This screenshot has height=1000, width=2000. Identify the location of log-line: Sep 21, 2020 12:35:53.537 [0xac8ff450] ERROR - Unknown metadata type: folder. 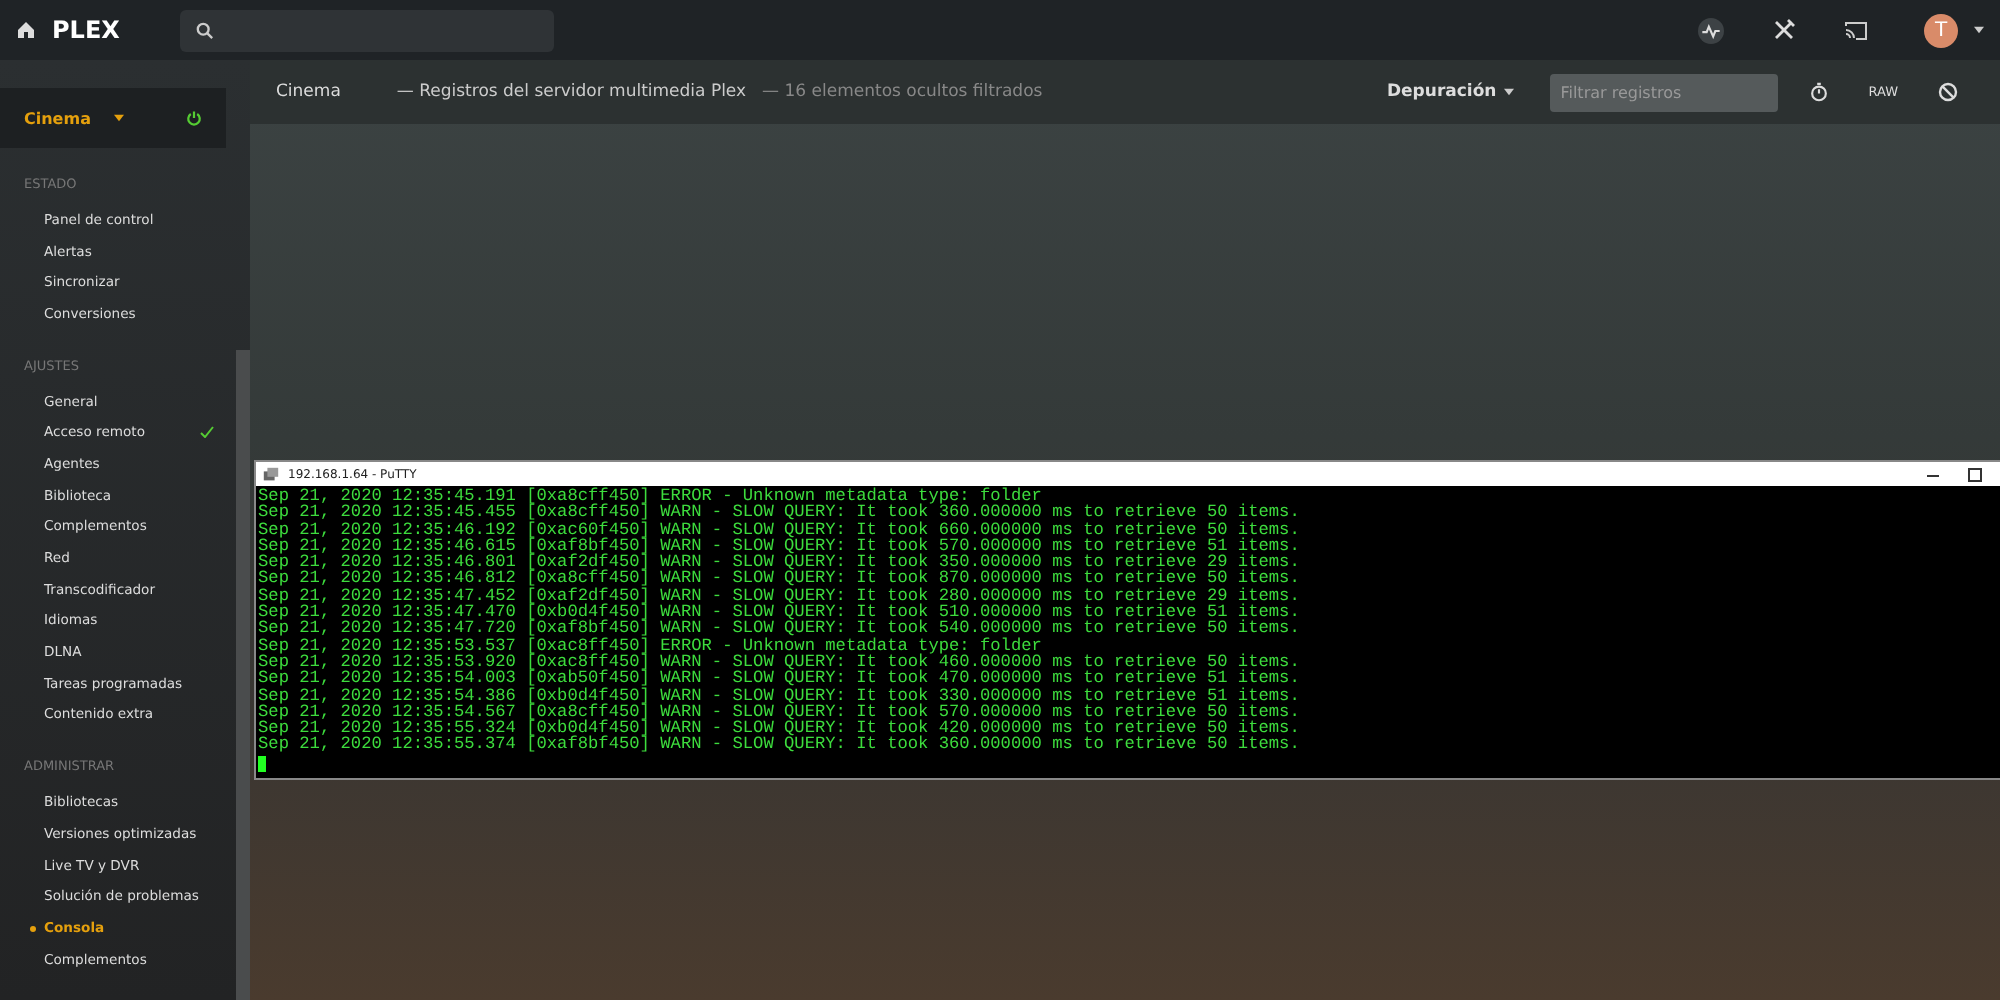
(651, 645).